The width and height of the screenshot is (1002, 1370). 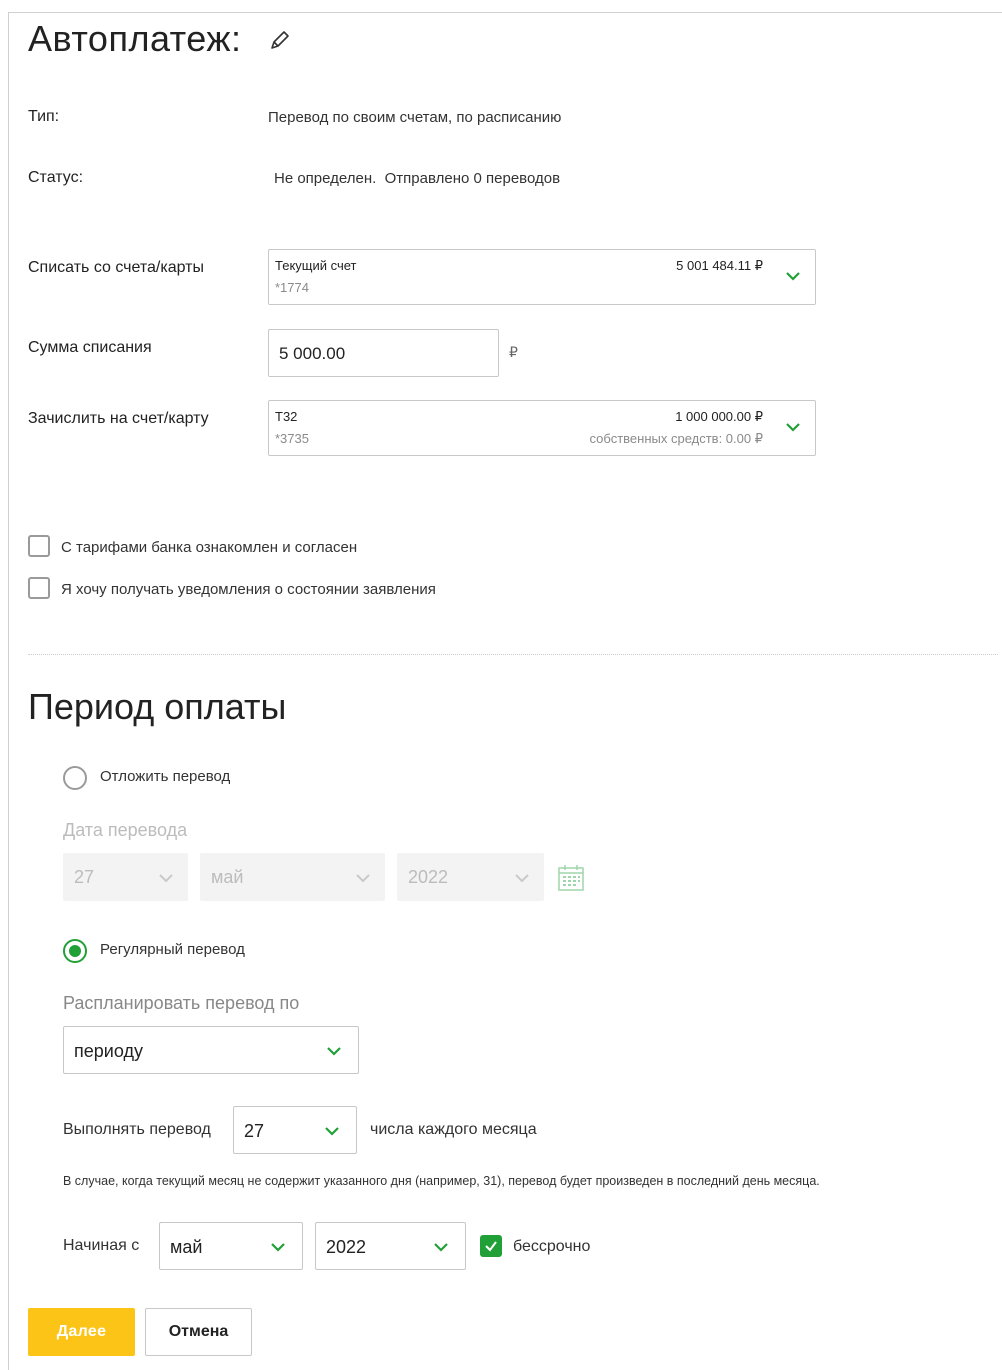 What do you see at coordinates (254, 1131) in the screenshot?
I see `execute-day-value: 27` at bounding box center [254, 1131].